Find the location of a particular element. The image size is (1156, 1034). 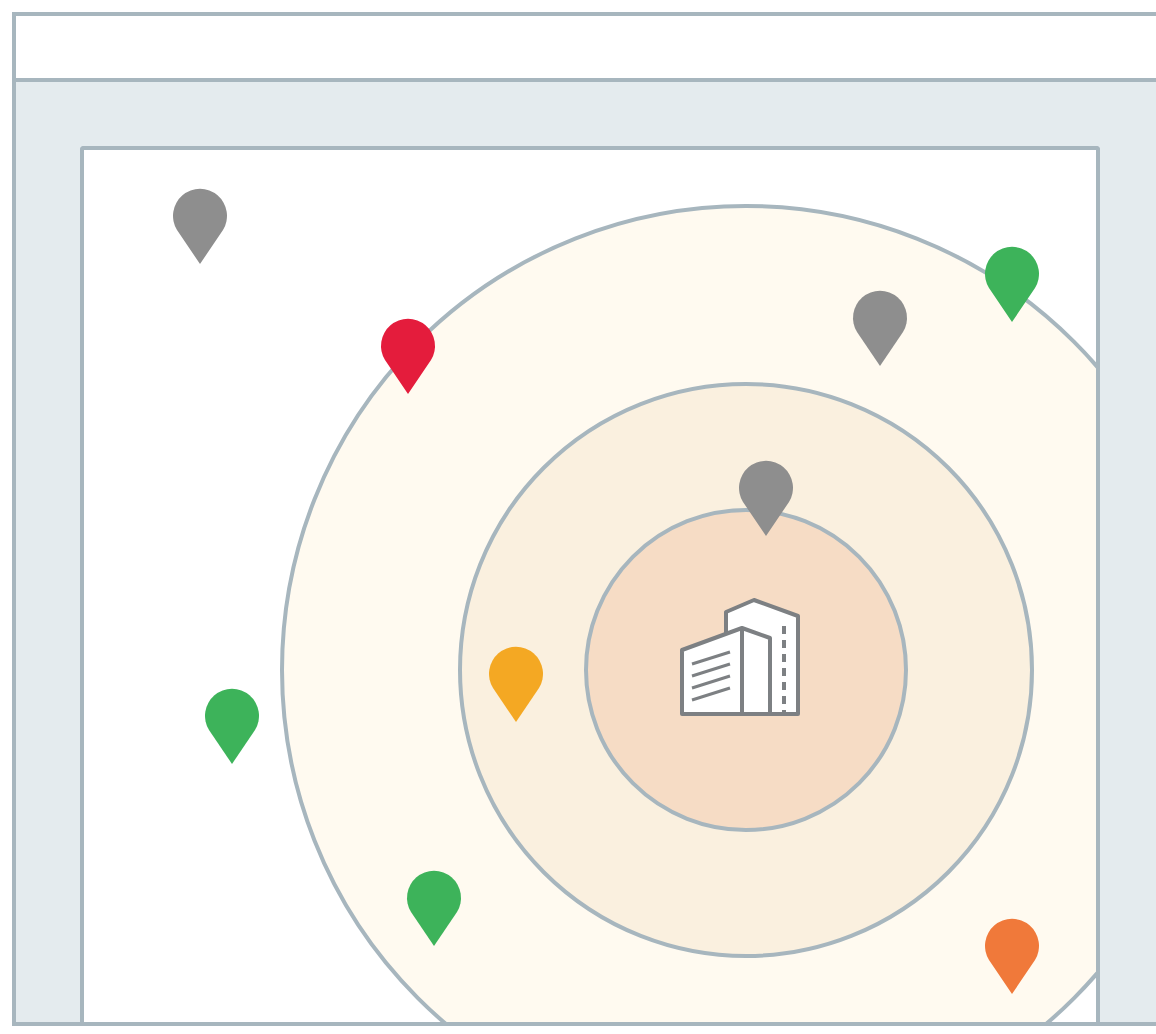

building-icon is located at coordinates (740, 657).